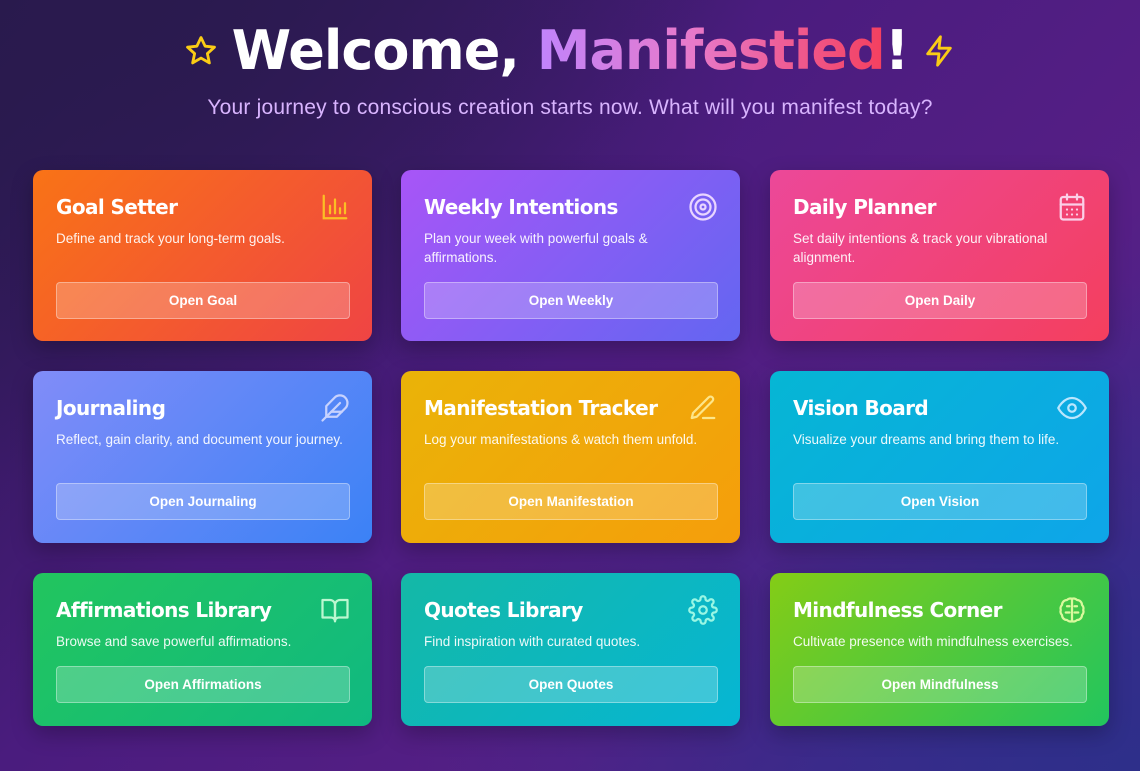 This screenshot has width=1140, height=771. I want to click on card-title: Mindfulness Corner, so click(897, 610).